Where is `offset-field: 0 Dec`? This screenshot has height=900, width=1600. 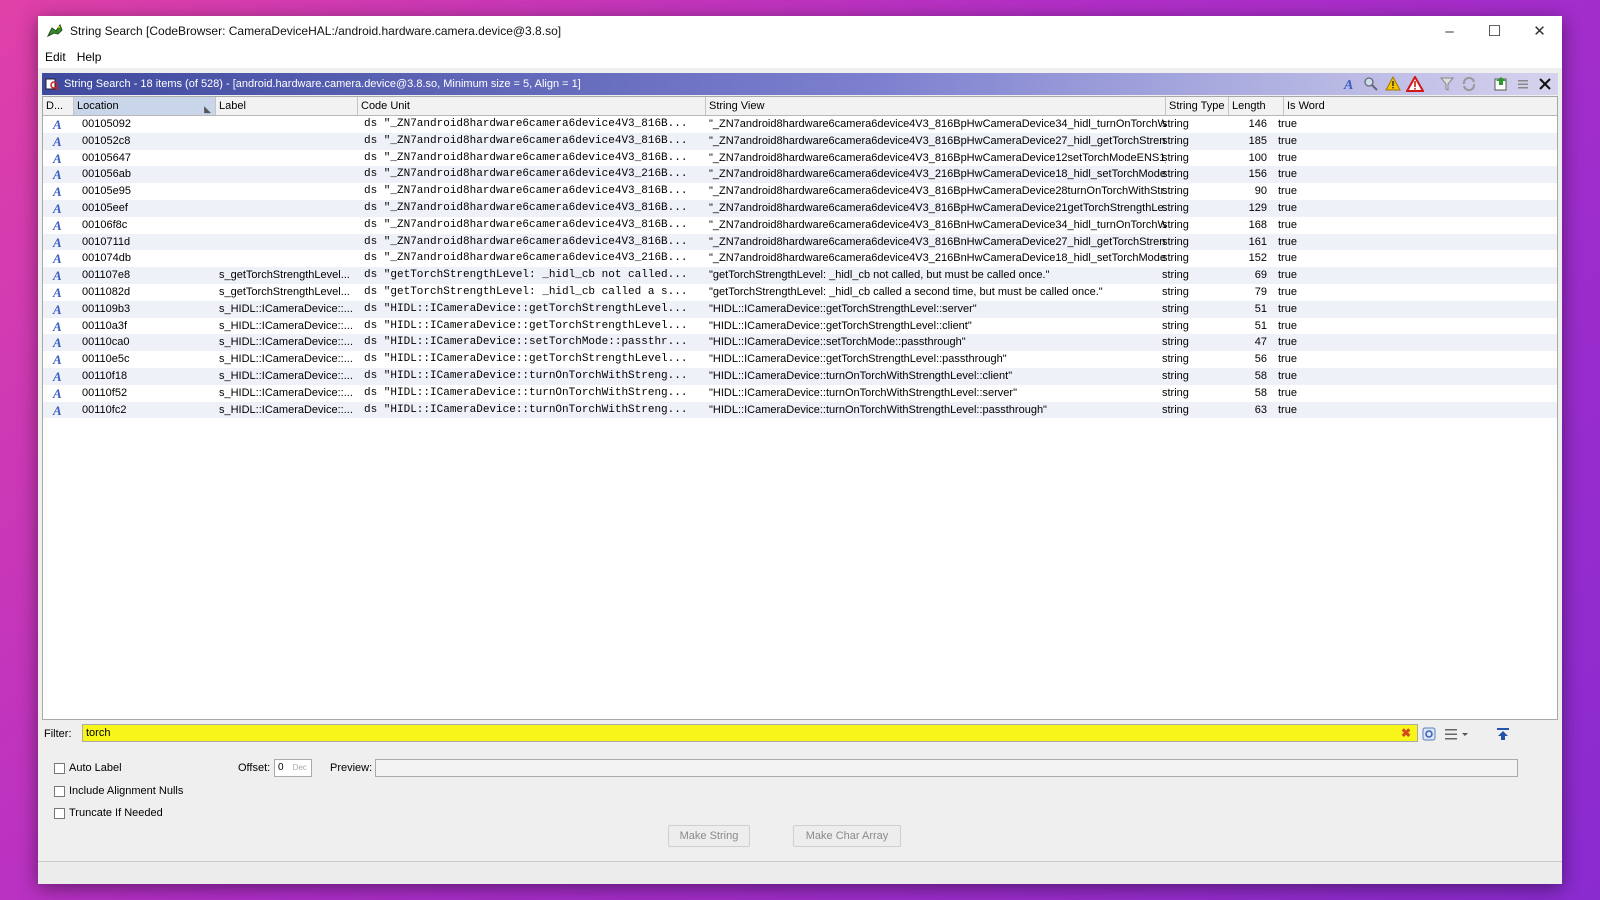
offset-field: 0 Dec is located at coordinates (293, 768).